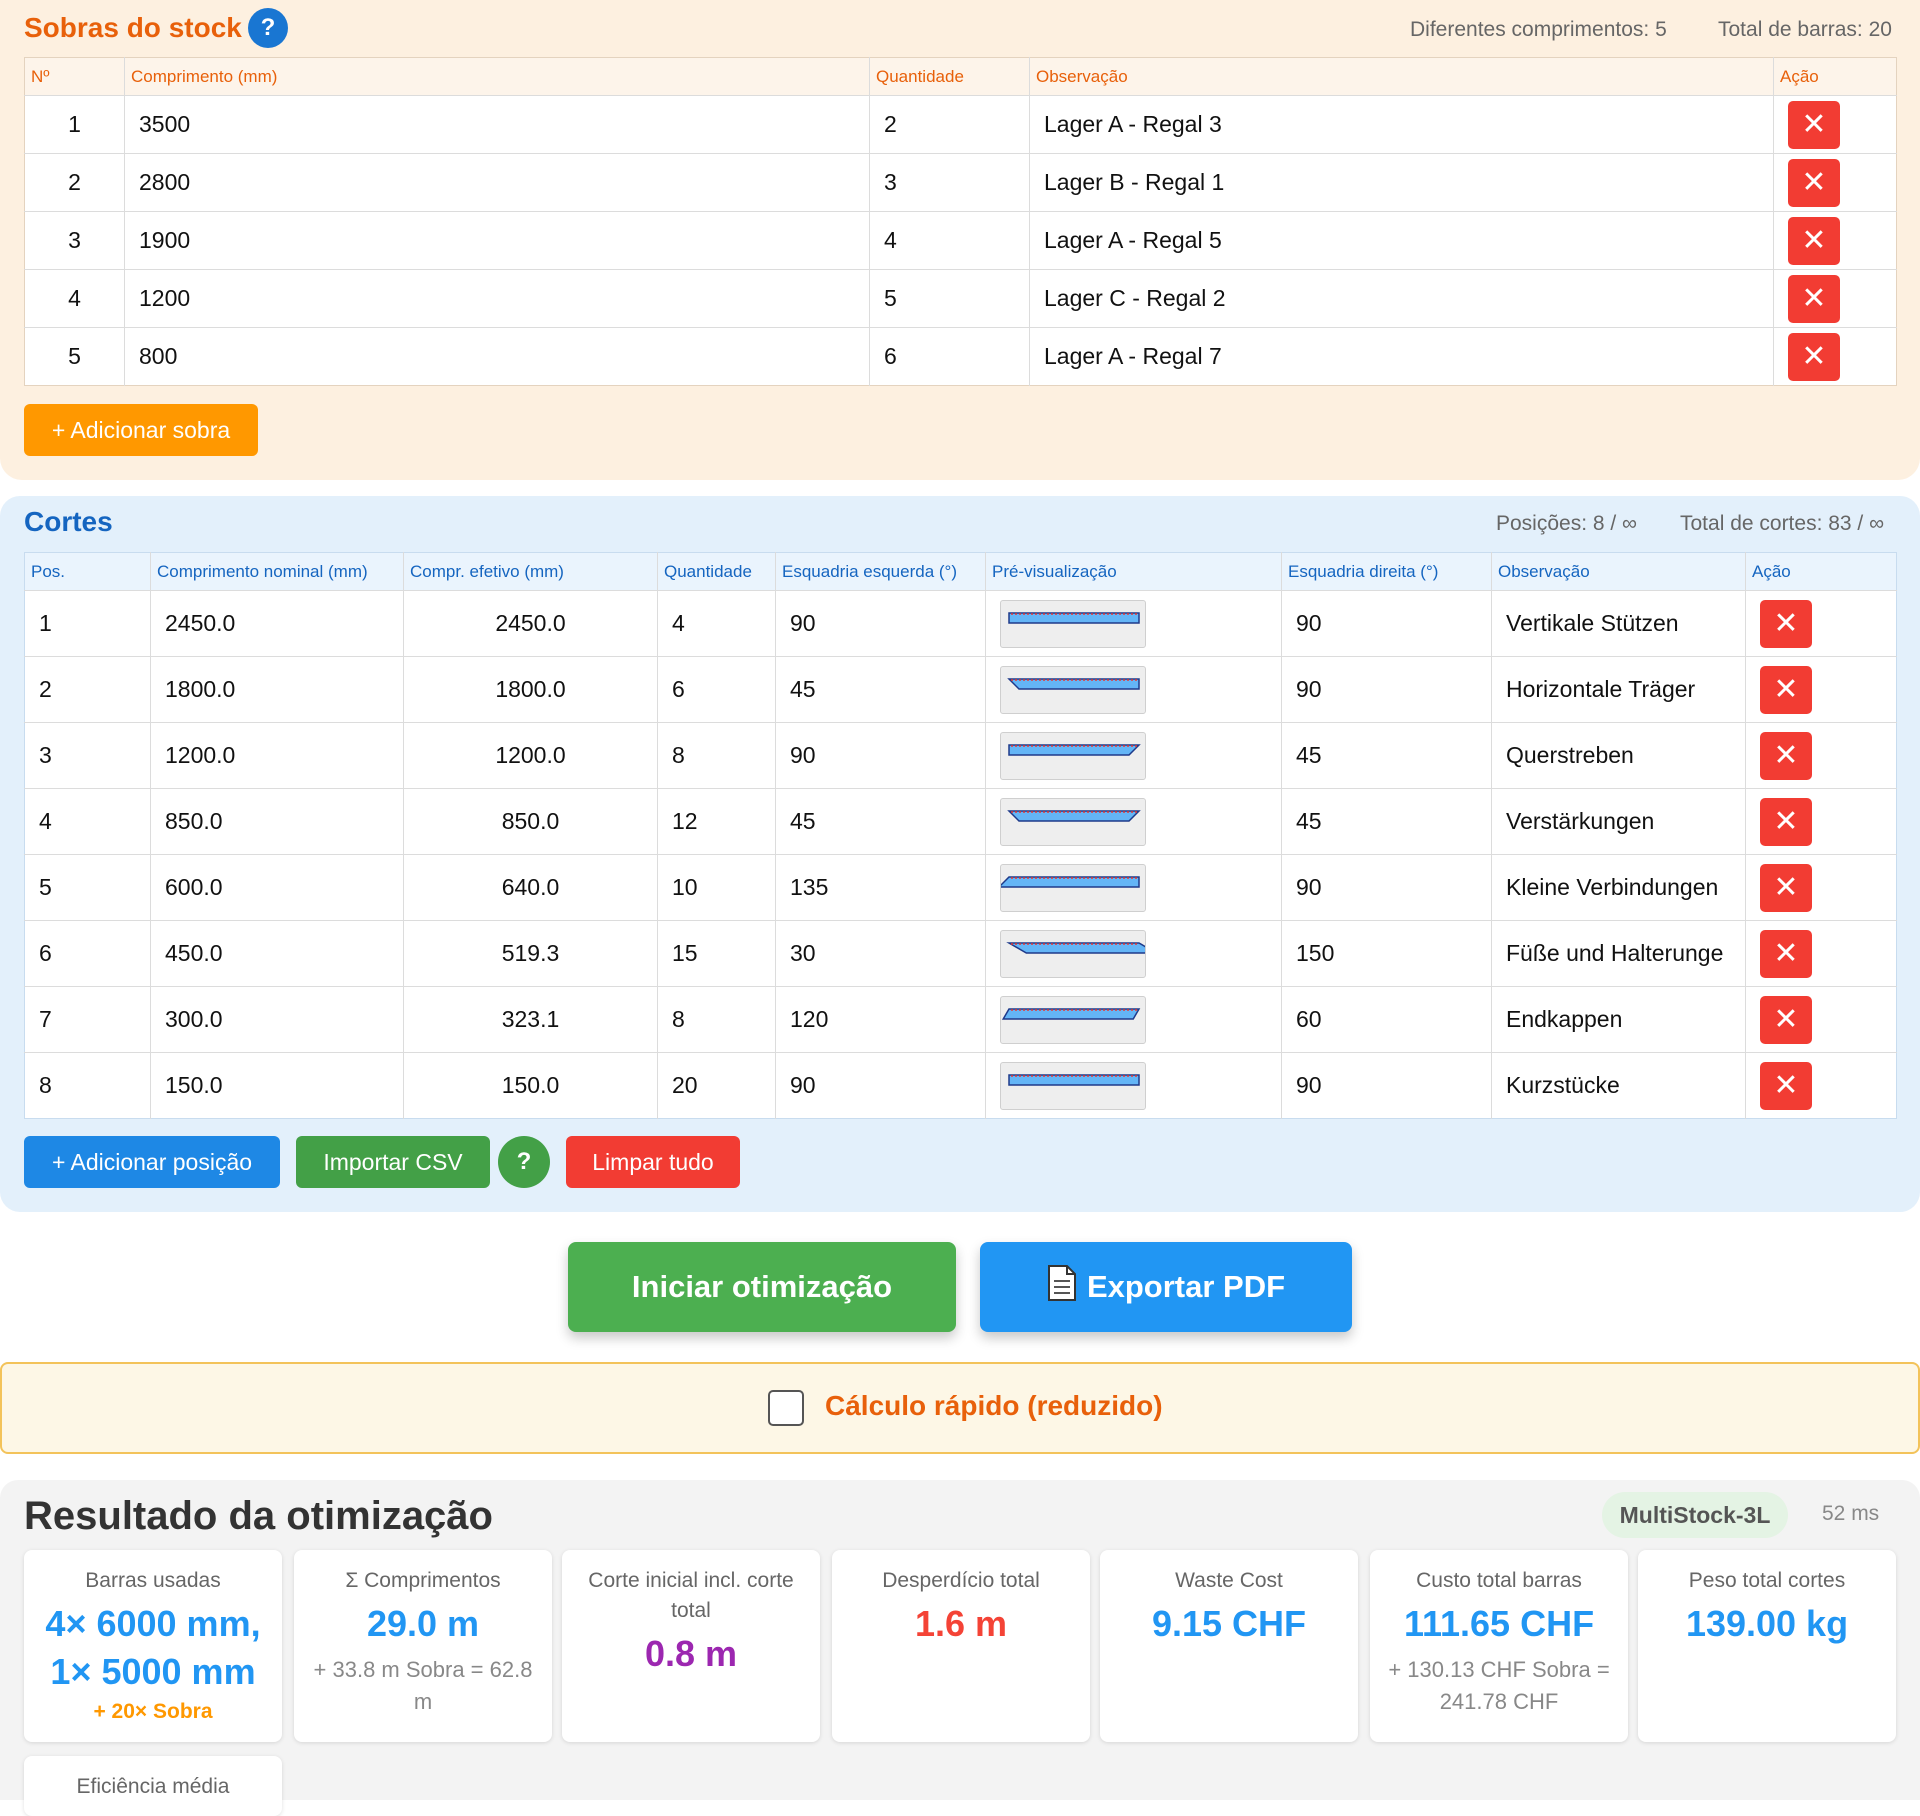 The height and width of the screenshot is (1816, 1920). What do you see at coordinates (277, 623) in the screenshot?
I see `cut-nominal-input: 2450.0` at bounding box center [277, 623].